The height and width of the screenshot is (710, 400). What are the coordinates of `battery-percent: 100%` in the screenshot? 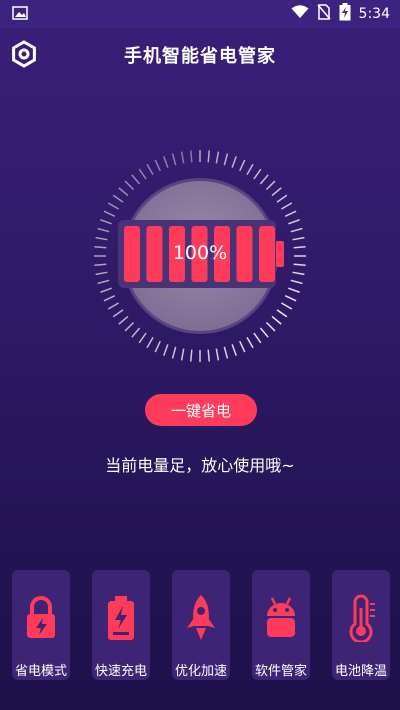 It's located at (200, 253).